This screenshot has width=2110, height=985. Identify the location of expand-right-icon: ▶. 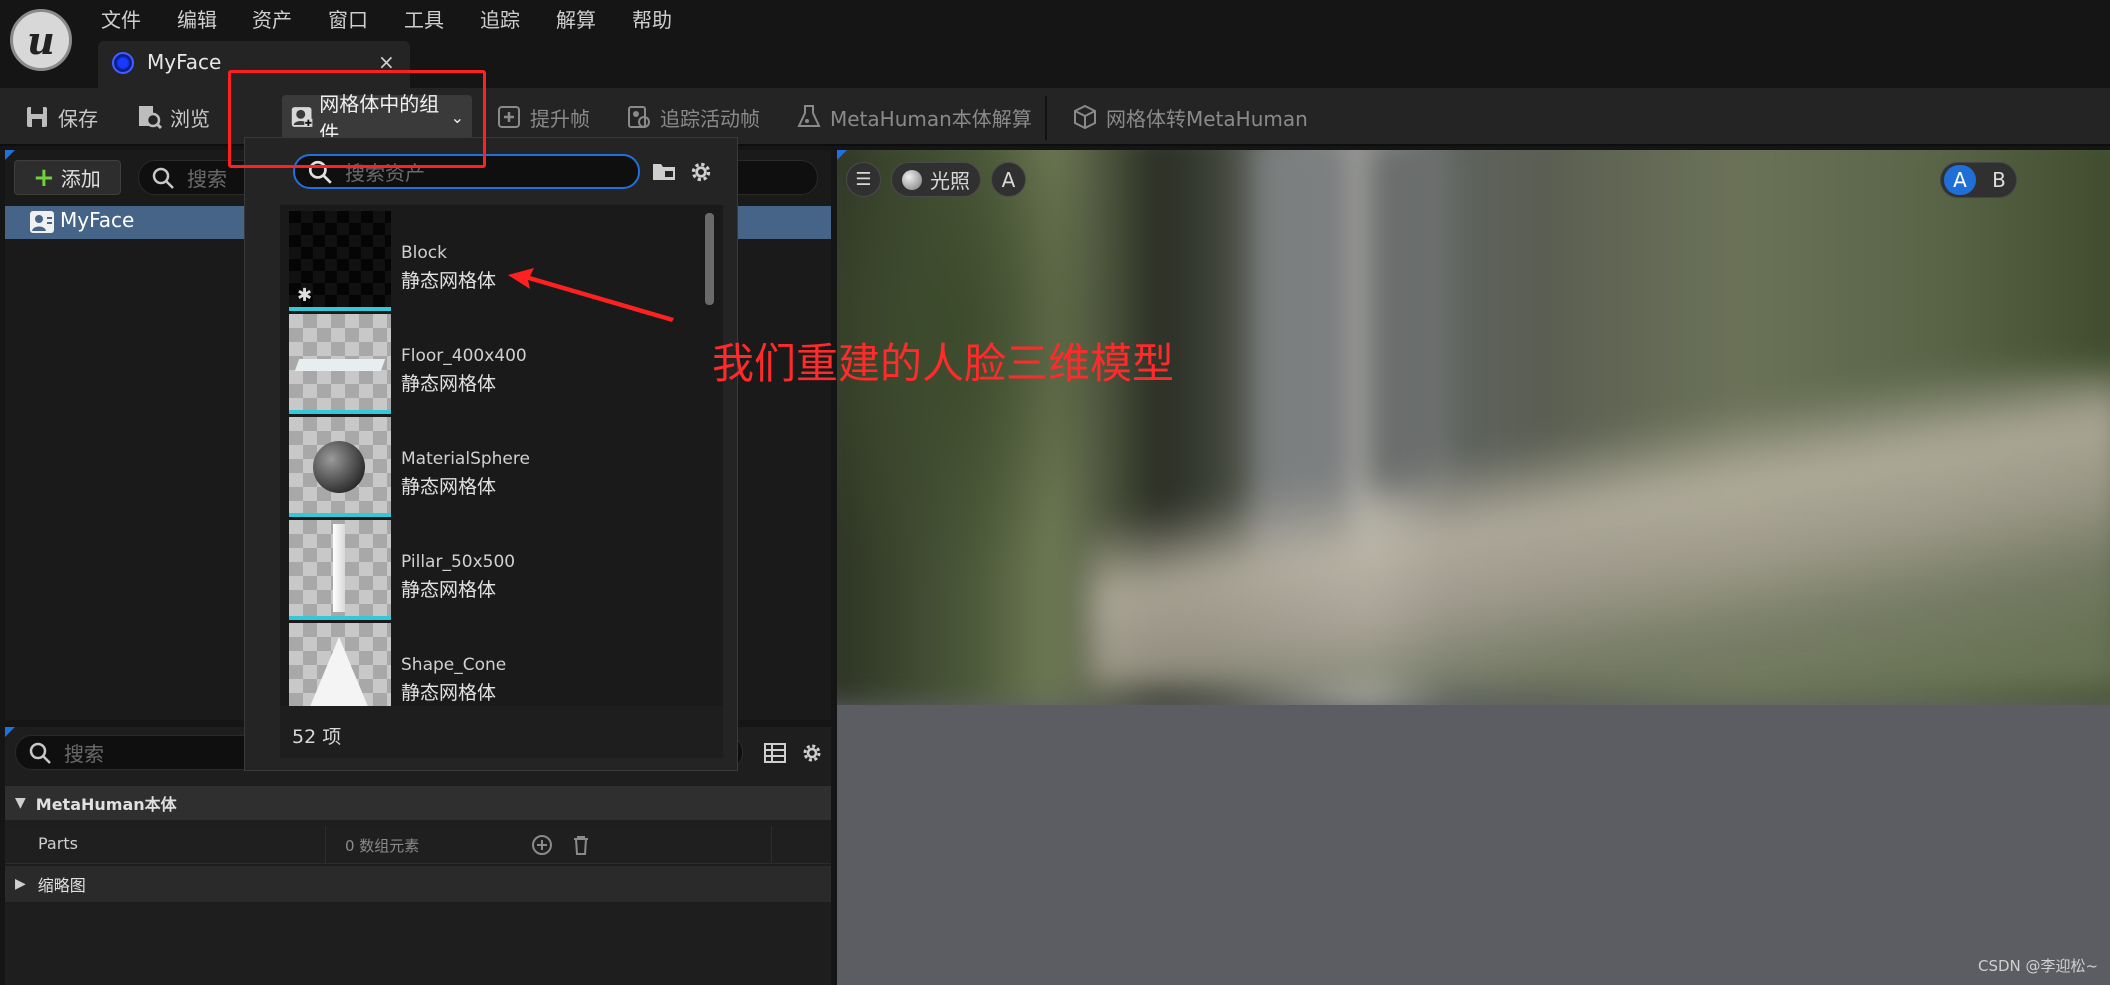
(20, 884).